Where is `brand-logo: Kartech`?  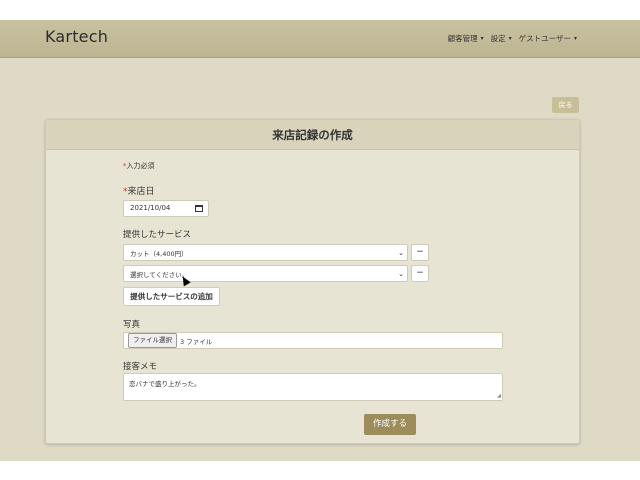
brand-logo: Kartech is located at coordinates (76, 36).